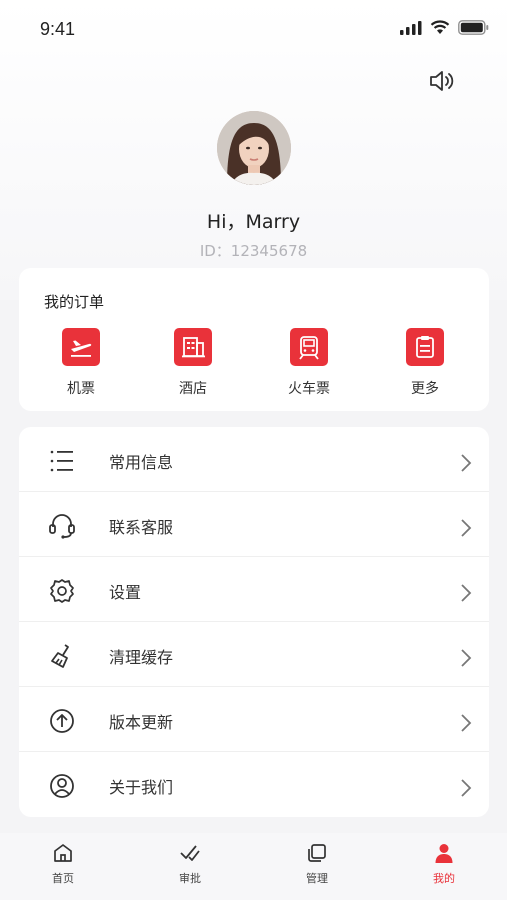  Describe the element at coordinates (74, 302) in the screenshot. I see `orders-title: 我的订单` at that location.